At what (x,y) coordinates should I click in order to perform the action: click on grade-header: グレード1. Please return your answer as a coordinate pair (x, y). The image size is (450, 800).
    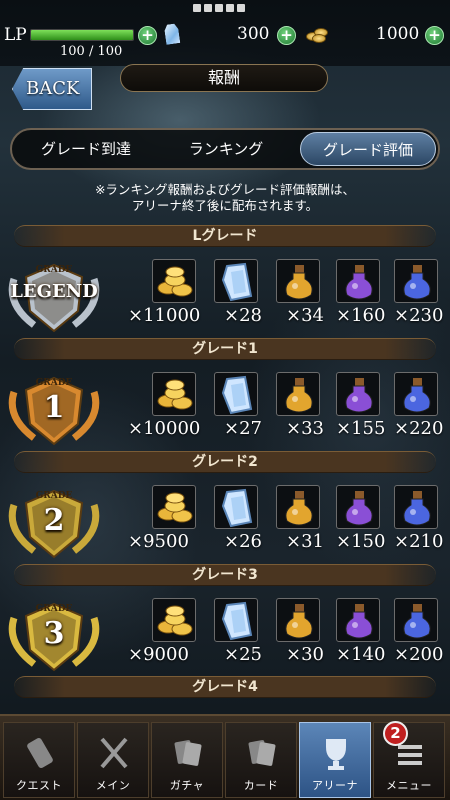
    Looking at the image, I should click on (225, 349).